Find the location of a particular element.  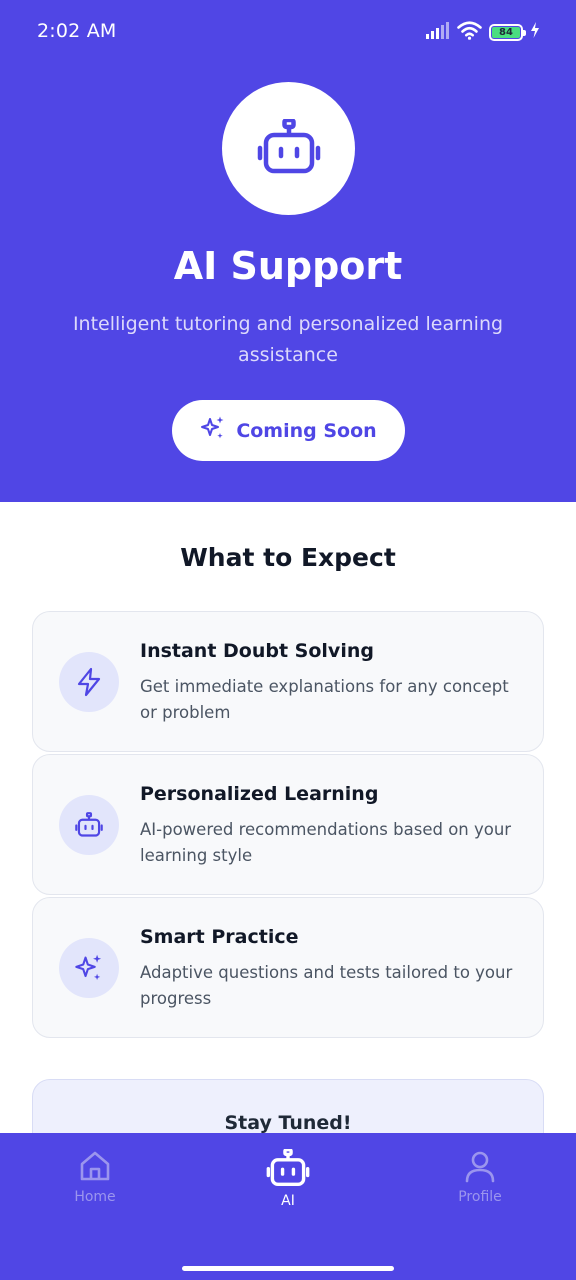

nav-item-home: Home is located at coordinates (95, 1177).